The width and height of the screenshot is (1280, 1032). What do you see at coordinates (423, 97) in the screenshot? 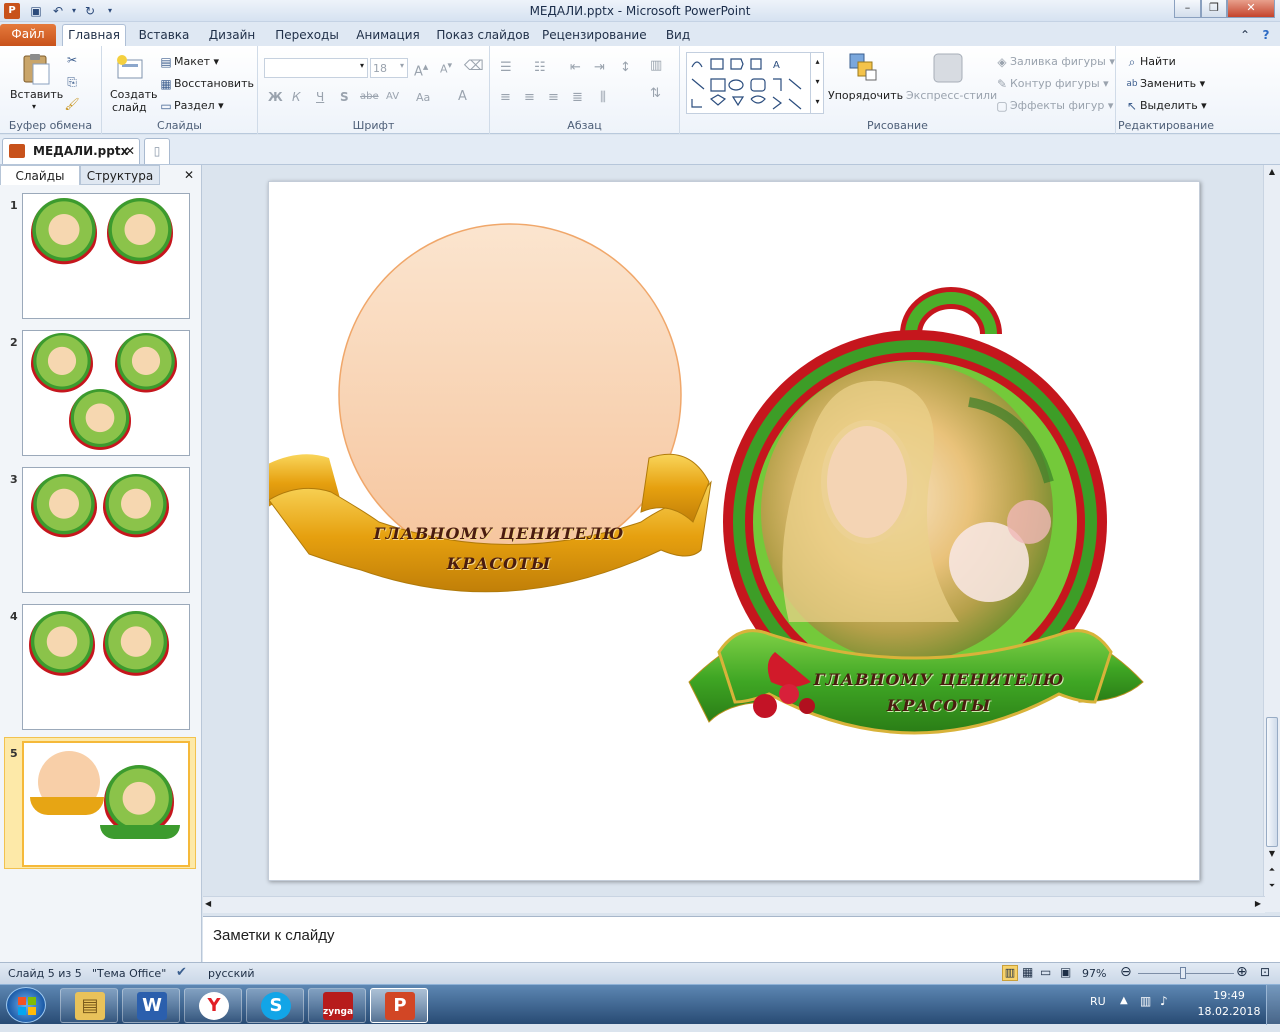
I see `change-case-button: Aa` at bounding box center [423, 97].